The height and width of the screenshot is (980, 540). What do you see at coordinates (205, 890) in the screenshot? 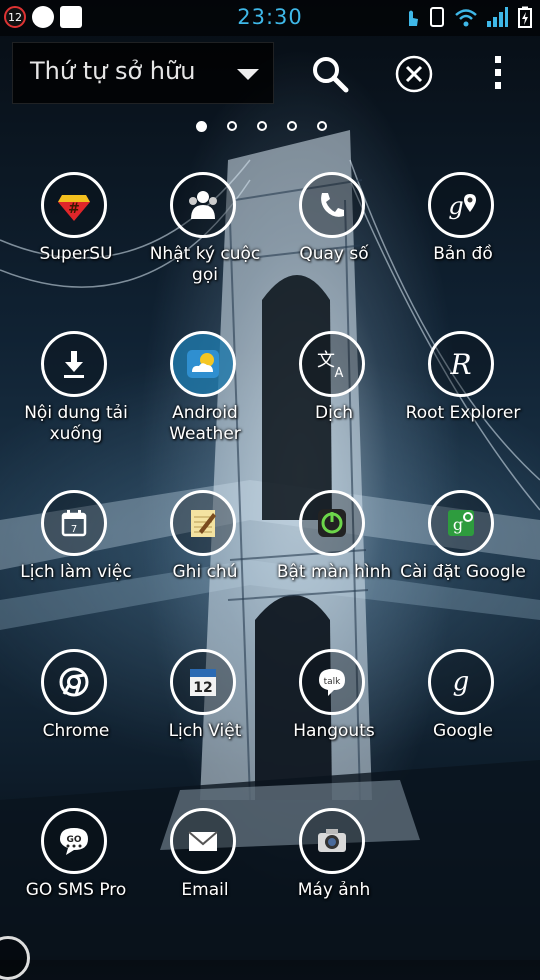
I see `app-label: Email` at bounding box center [205, 890].